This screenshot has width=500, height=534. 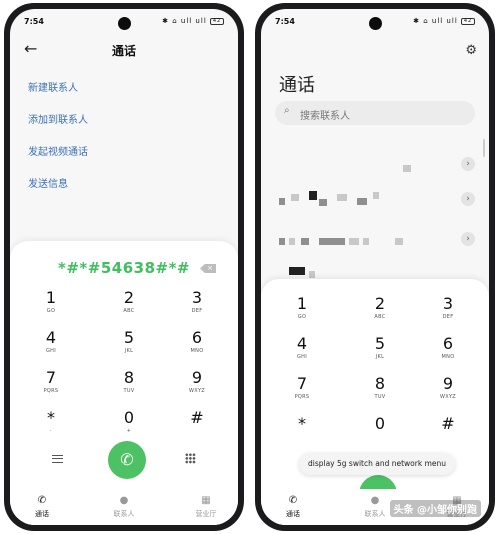 I want to click on menu-item-add-to-contact: 添加到联系人, so click(x=58, y=130).